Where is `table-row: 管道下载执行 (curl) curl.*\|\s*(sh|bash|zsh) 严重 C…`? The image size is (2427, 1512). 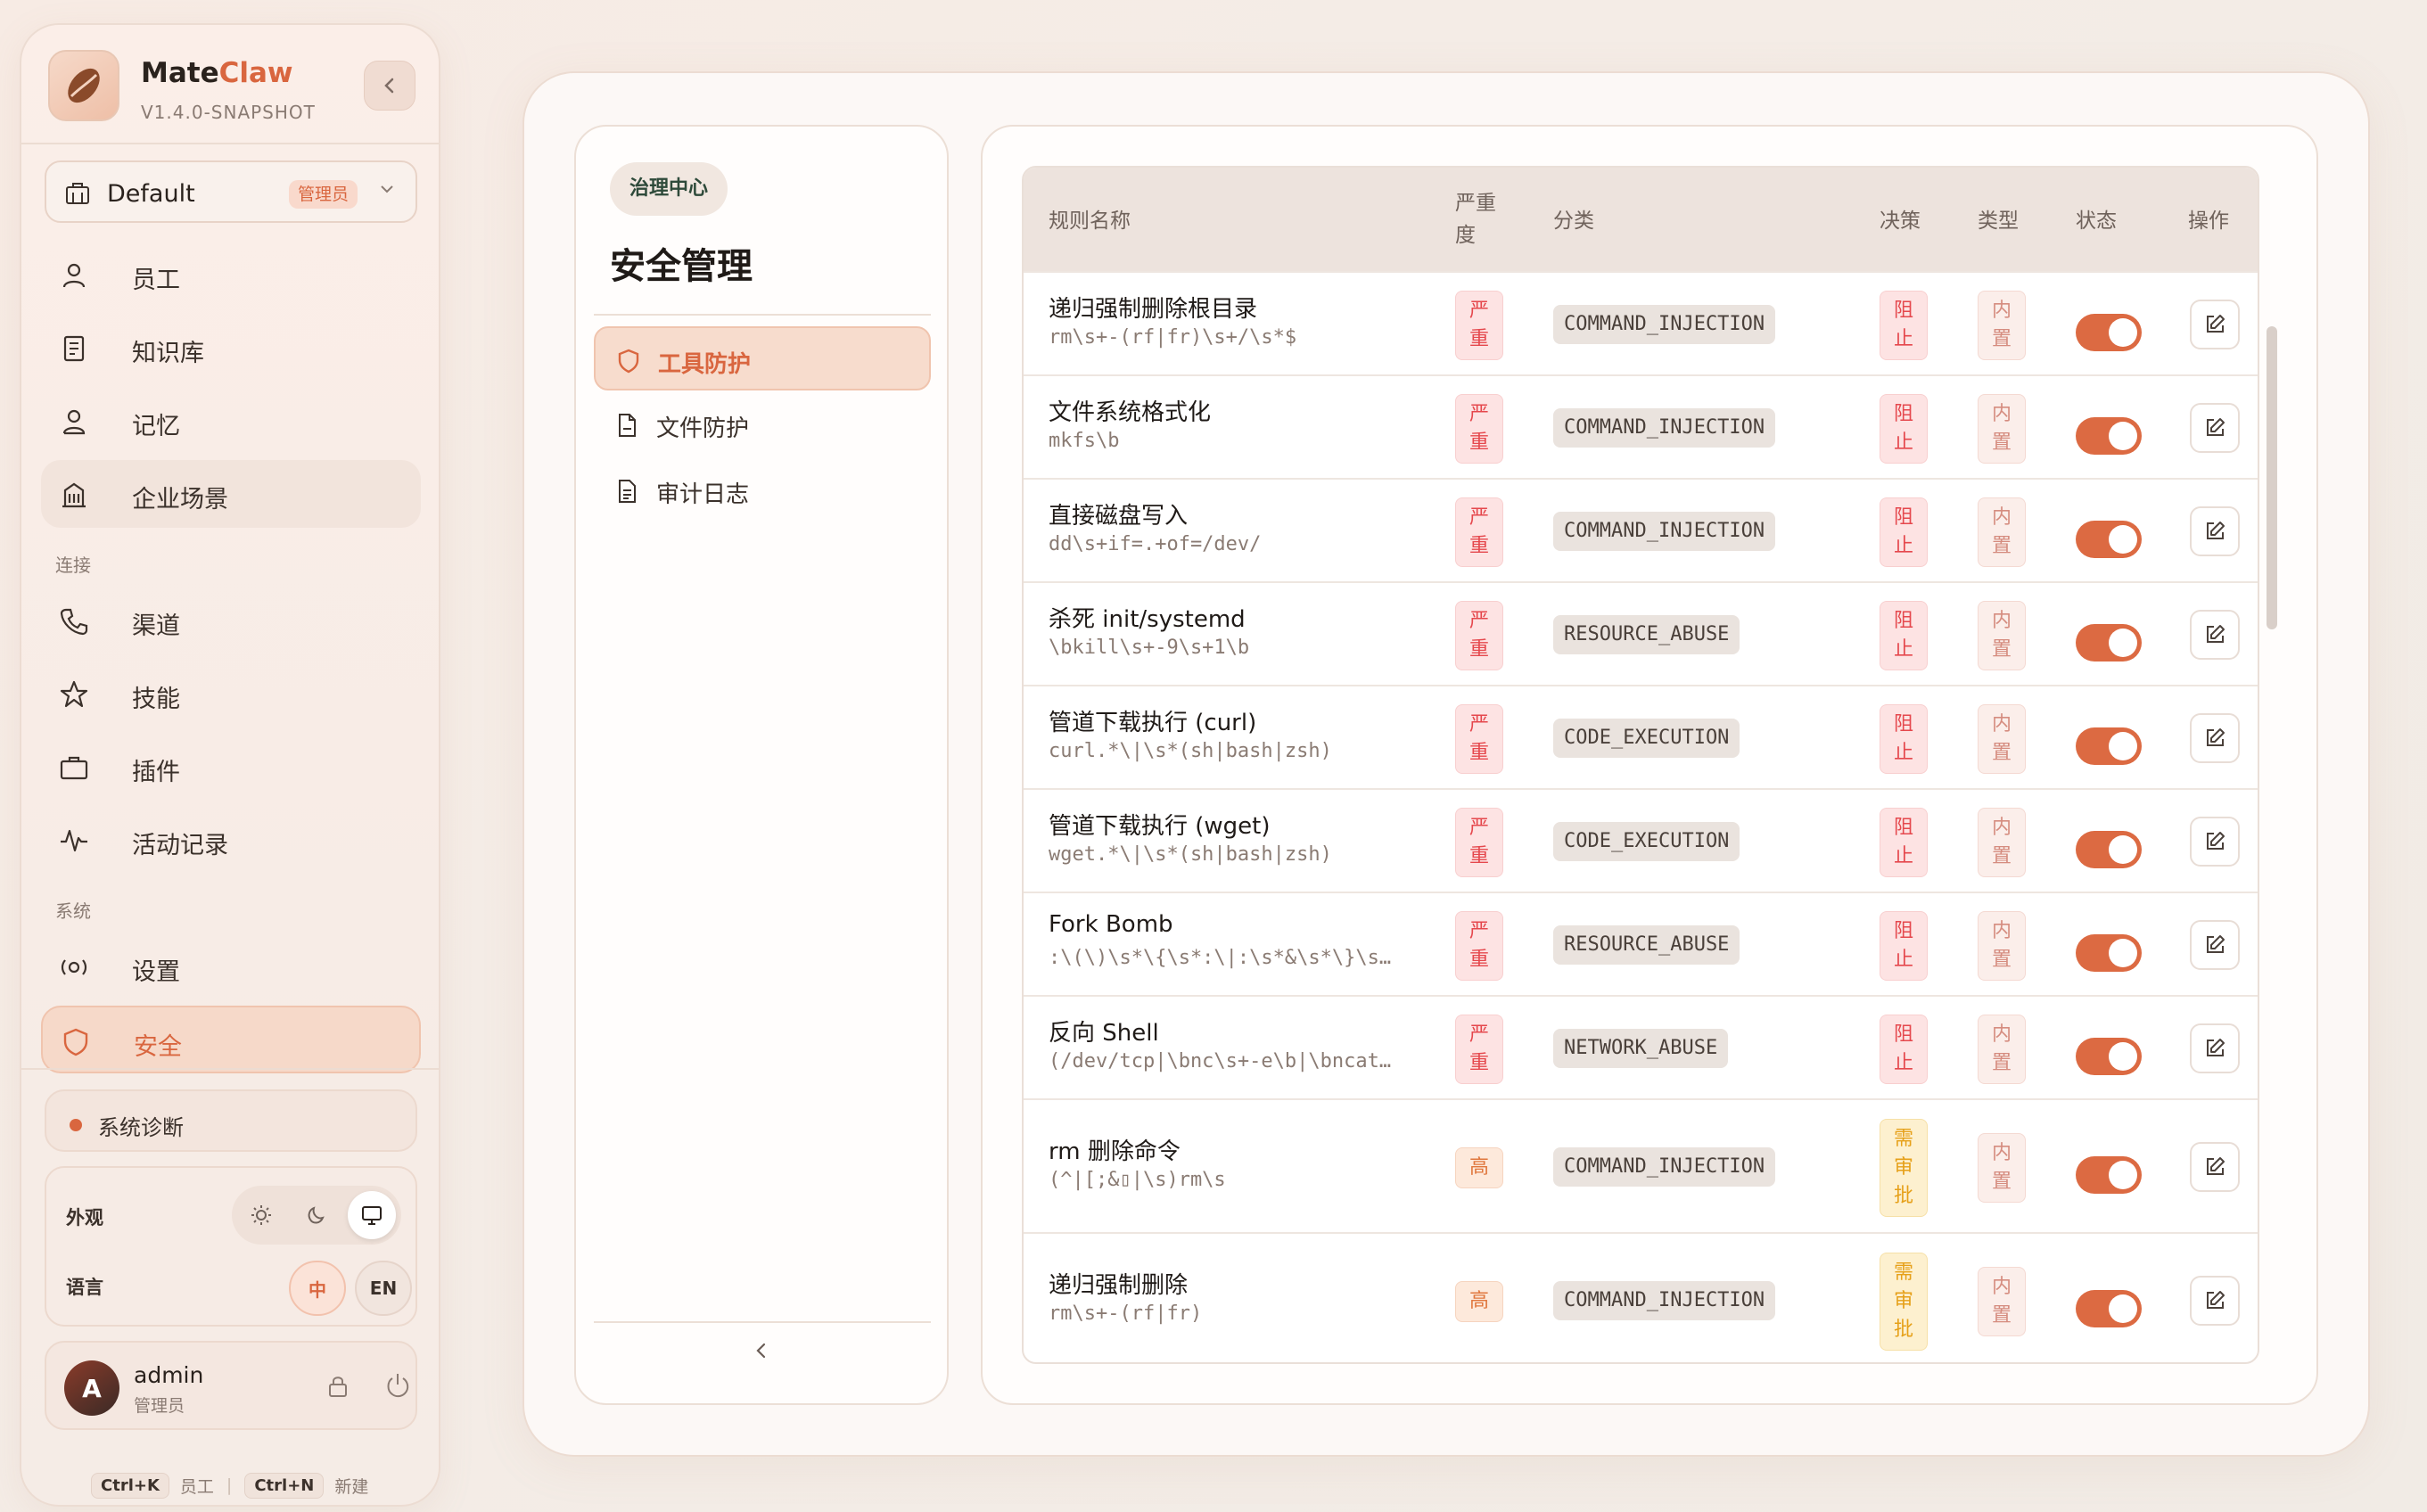 table-row: 管道下载执行 (curl) curl.*\|\s*(sh|bash|zsh) 严重 C… is located at coordinates (1641, 736).